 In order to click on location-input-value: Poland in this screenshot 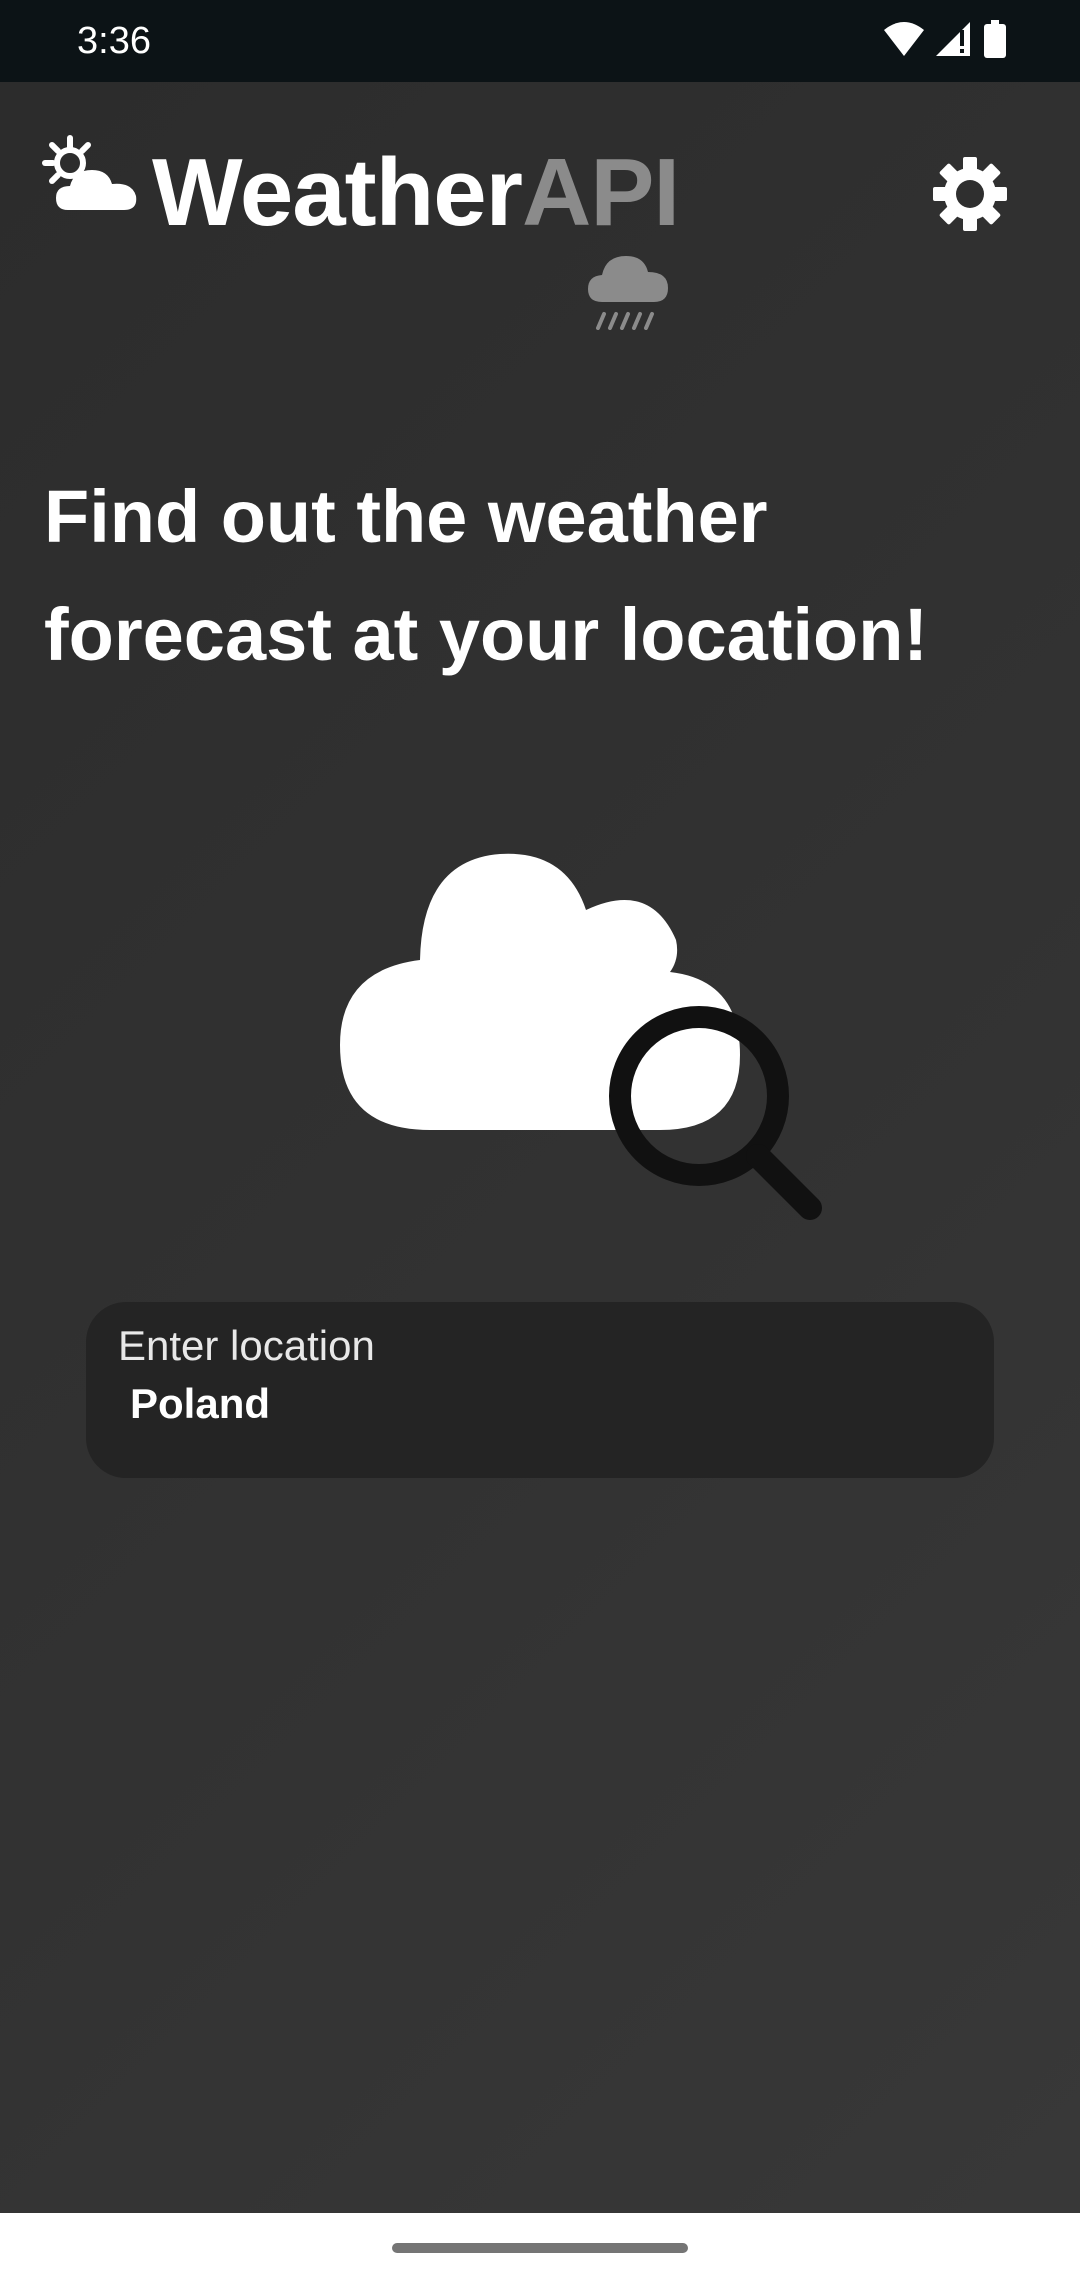, I will do `click(200, 1404)`.